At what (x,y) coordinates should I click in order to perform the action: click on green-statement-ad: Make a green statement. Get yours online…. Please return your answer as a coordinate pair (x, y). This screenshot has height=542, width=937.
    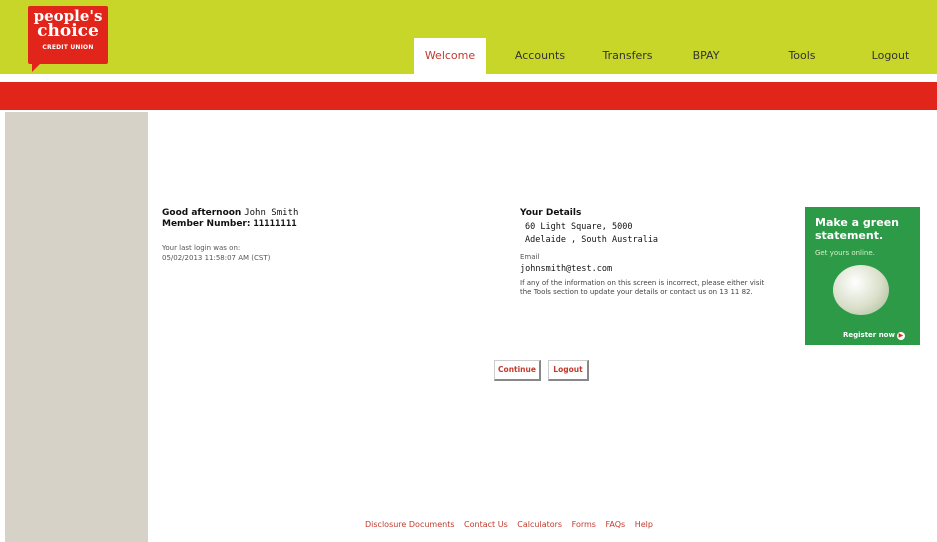
    Looking at the image, I should click on (862, 276).